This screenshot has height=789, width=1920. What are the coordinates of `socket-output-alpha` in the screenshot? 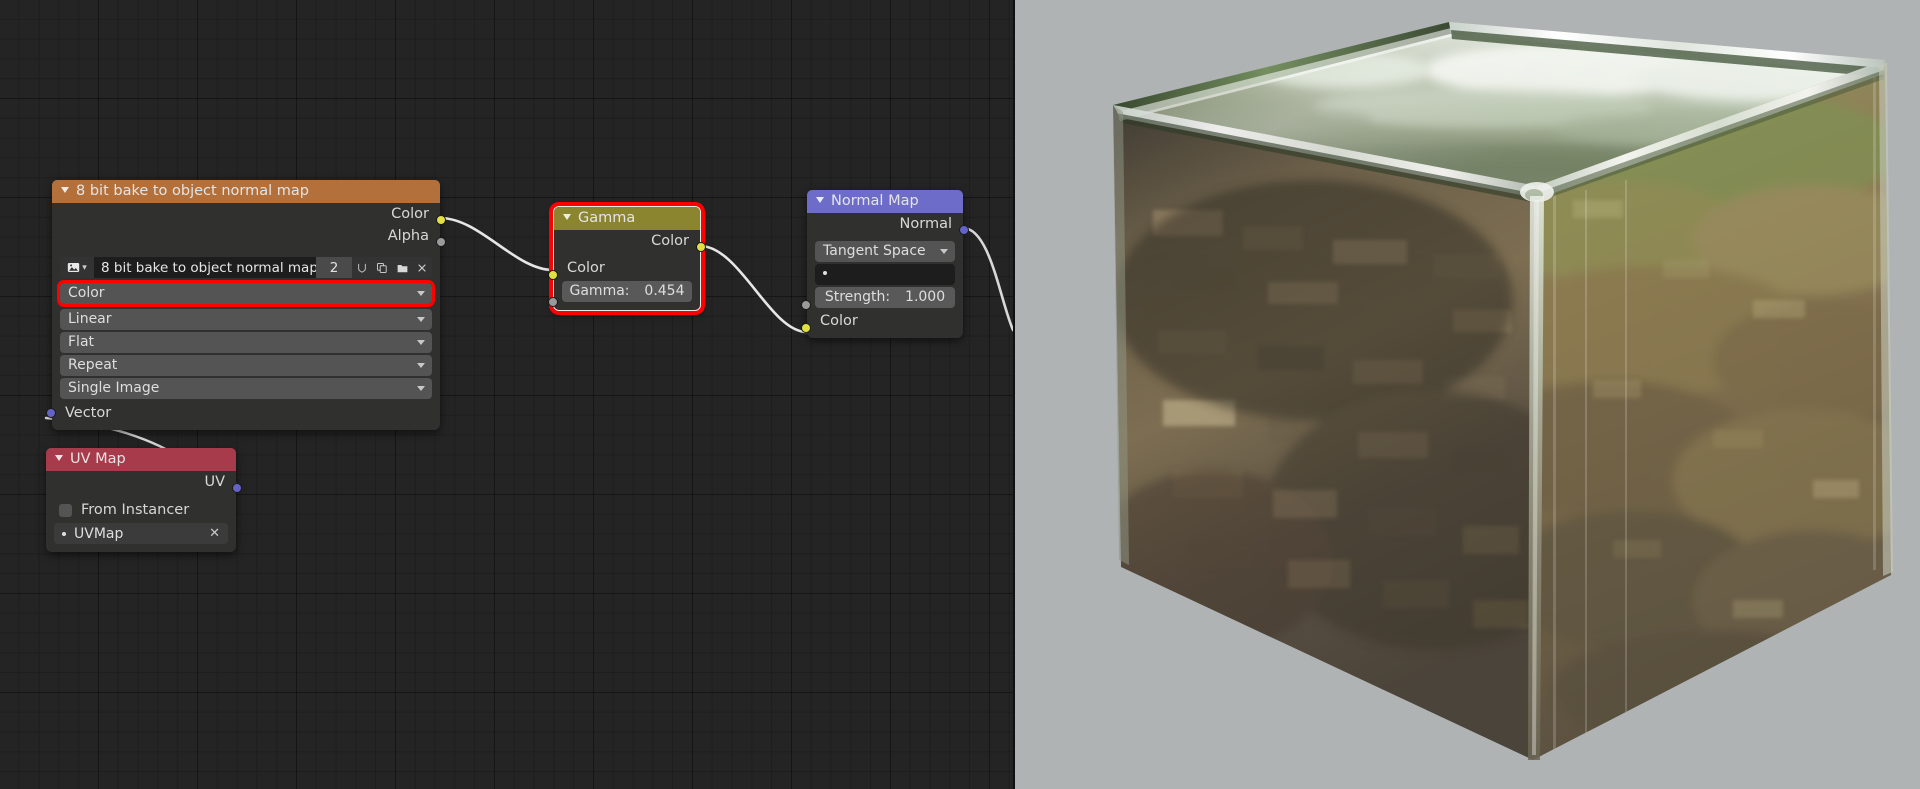 It's located at (441, 242).